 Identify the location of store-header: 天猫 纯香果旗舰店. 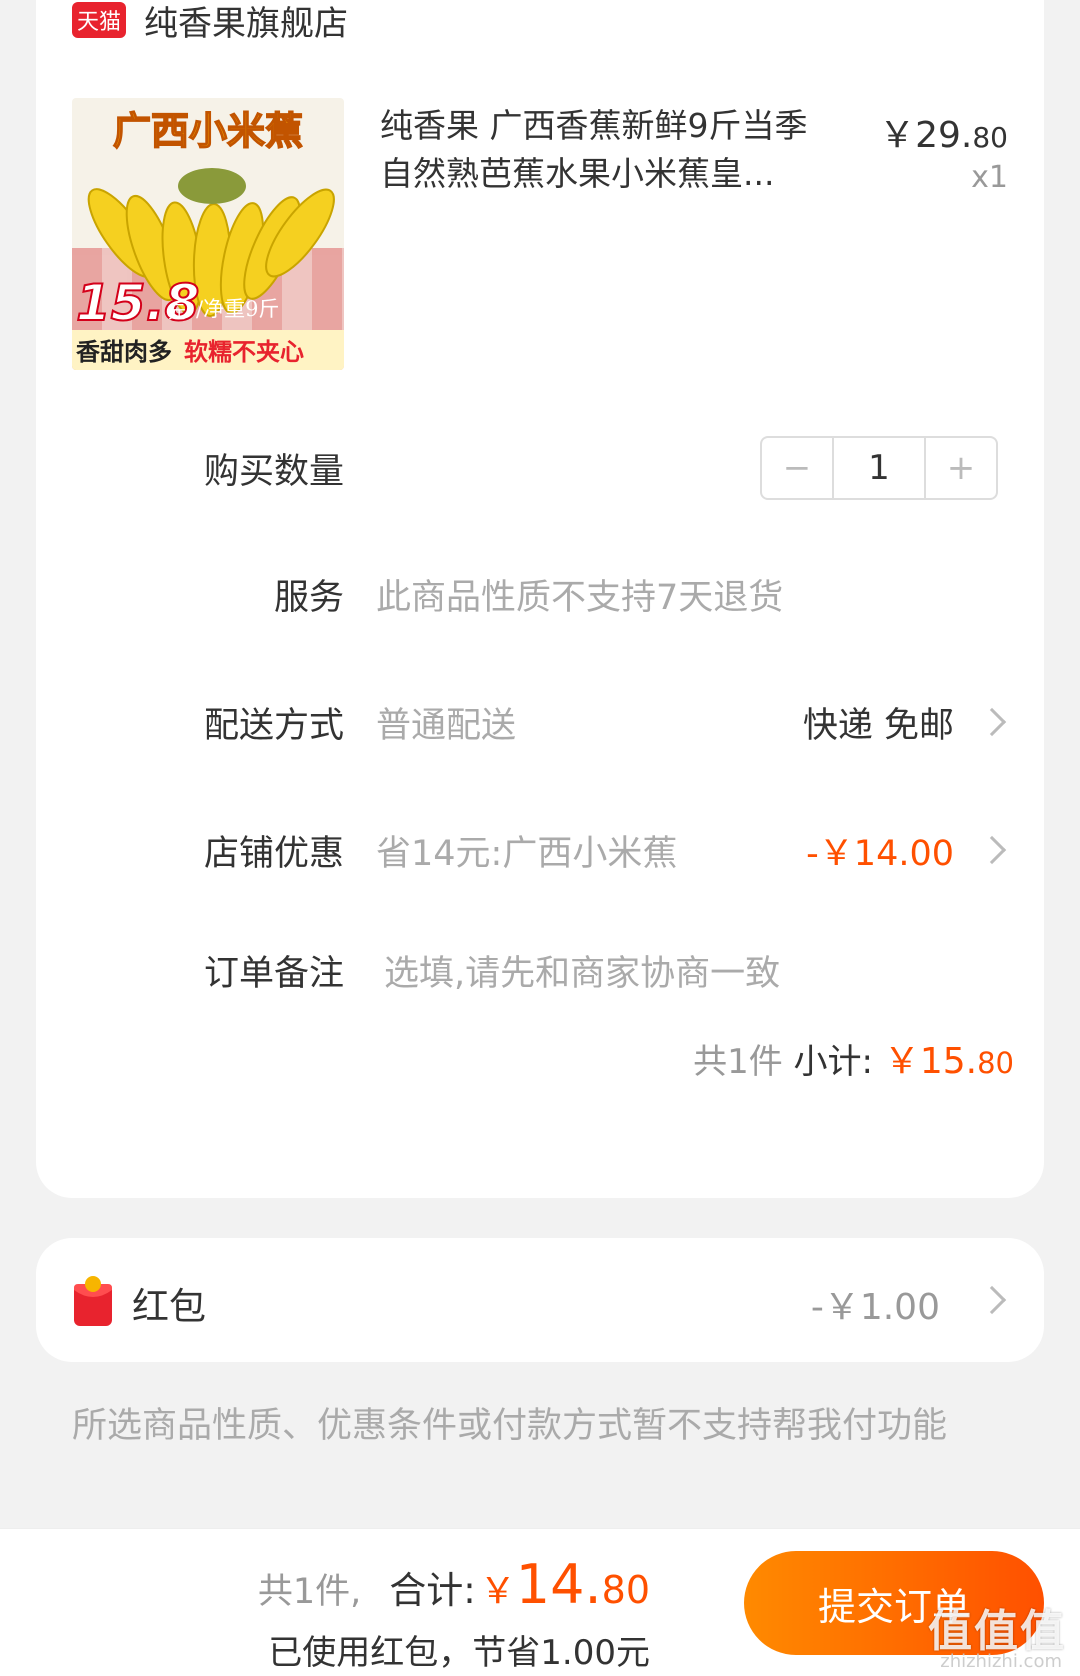
(210, 22).